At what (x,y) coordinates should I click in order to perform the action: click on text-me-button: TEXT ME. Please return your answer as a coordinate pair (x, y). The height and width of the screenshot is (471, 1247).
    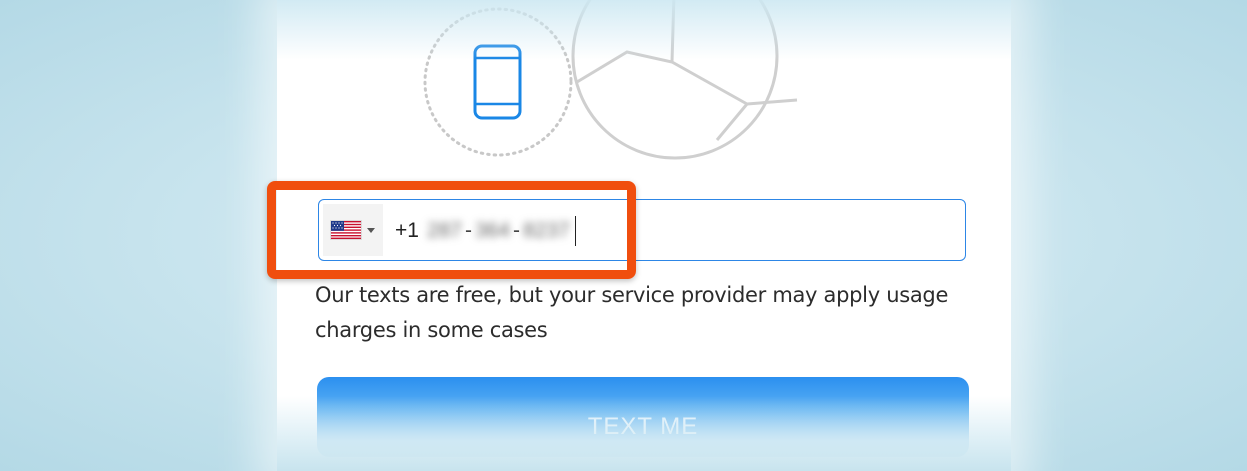
    Looking at the image, I should click on (643, 417).